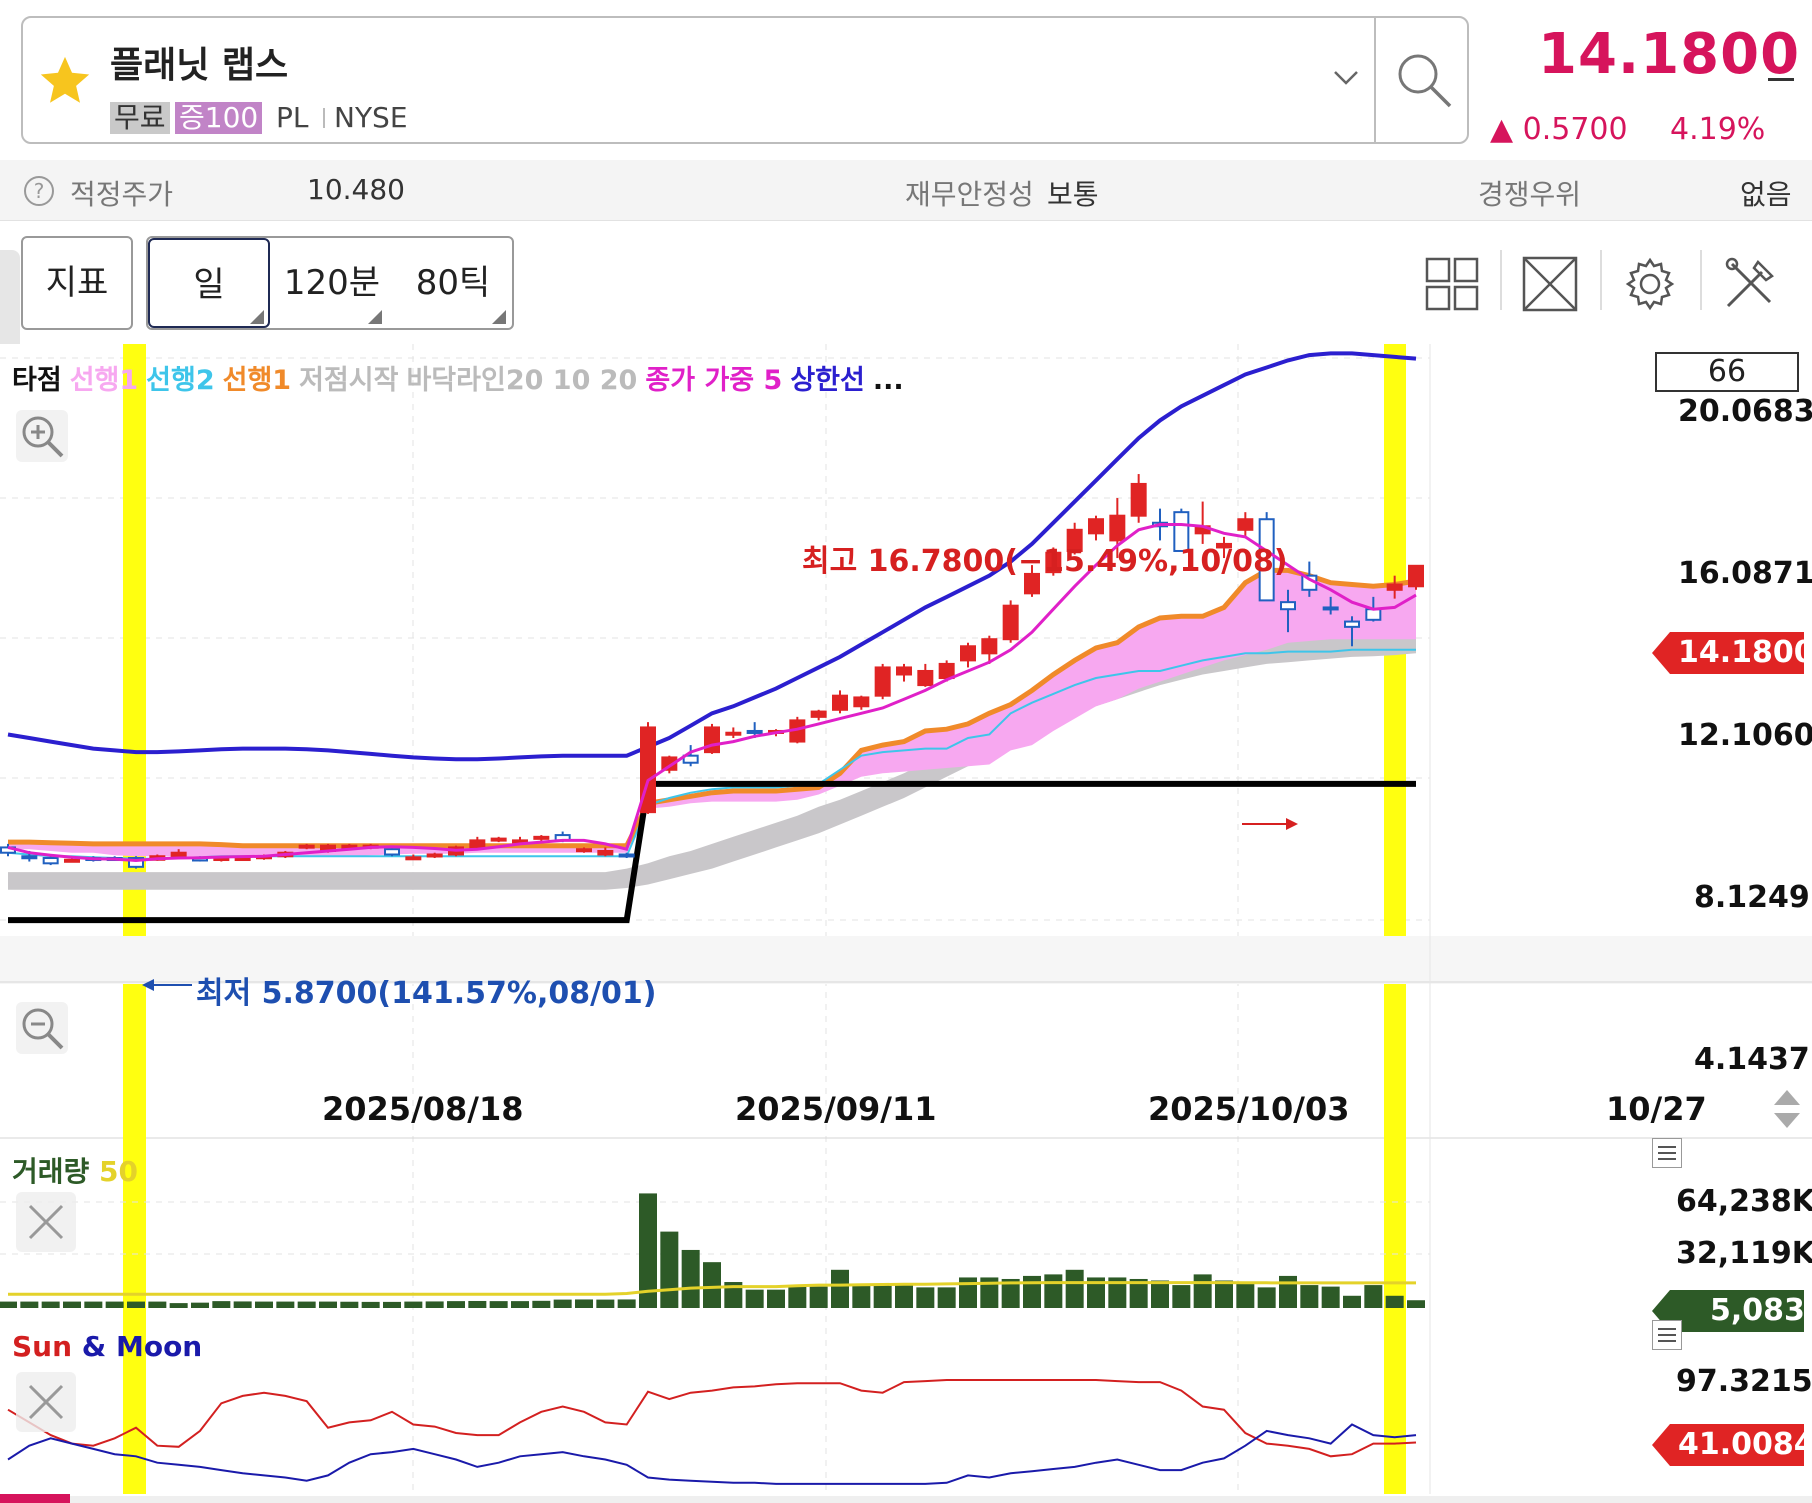  I want to click on fullscreen-icon, so click(1550, 284).